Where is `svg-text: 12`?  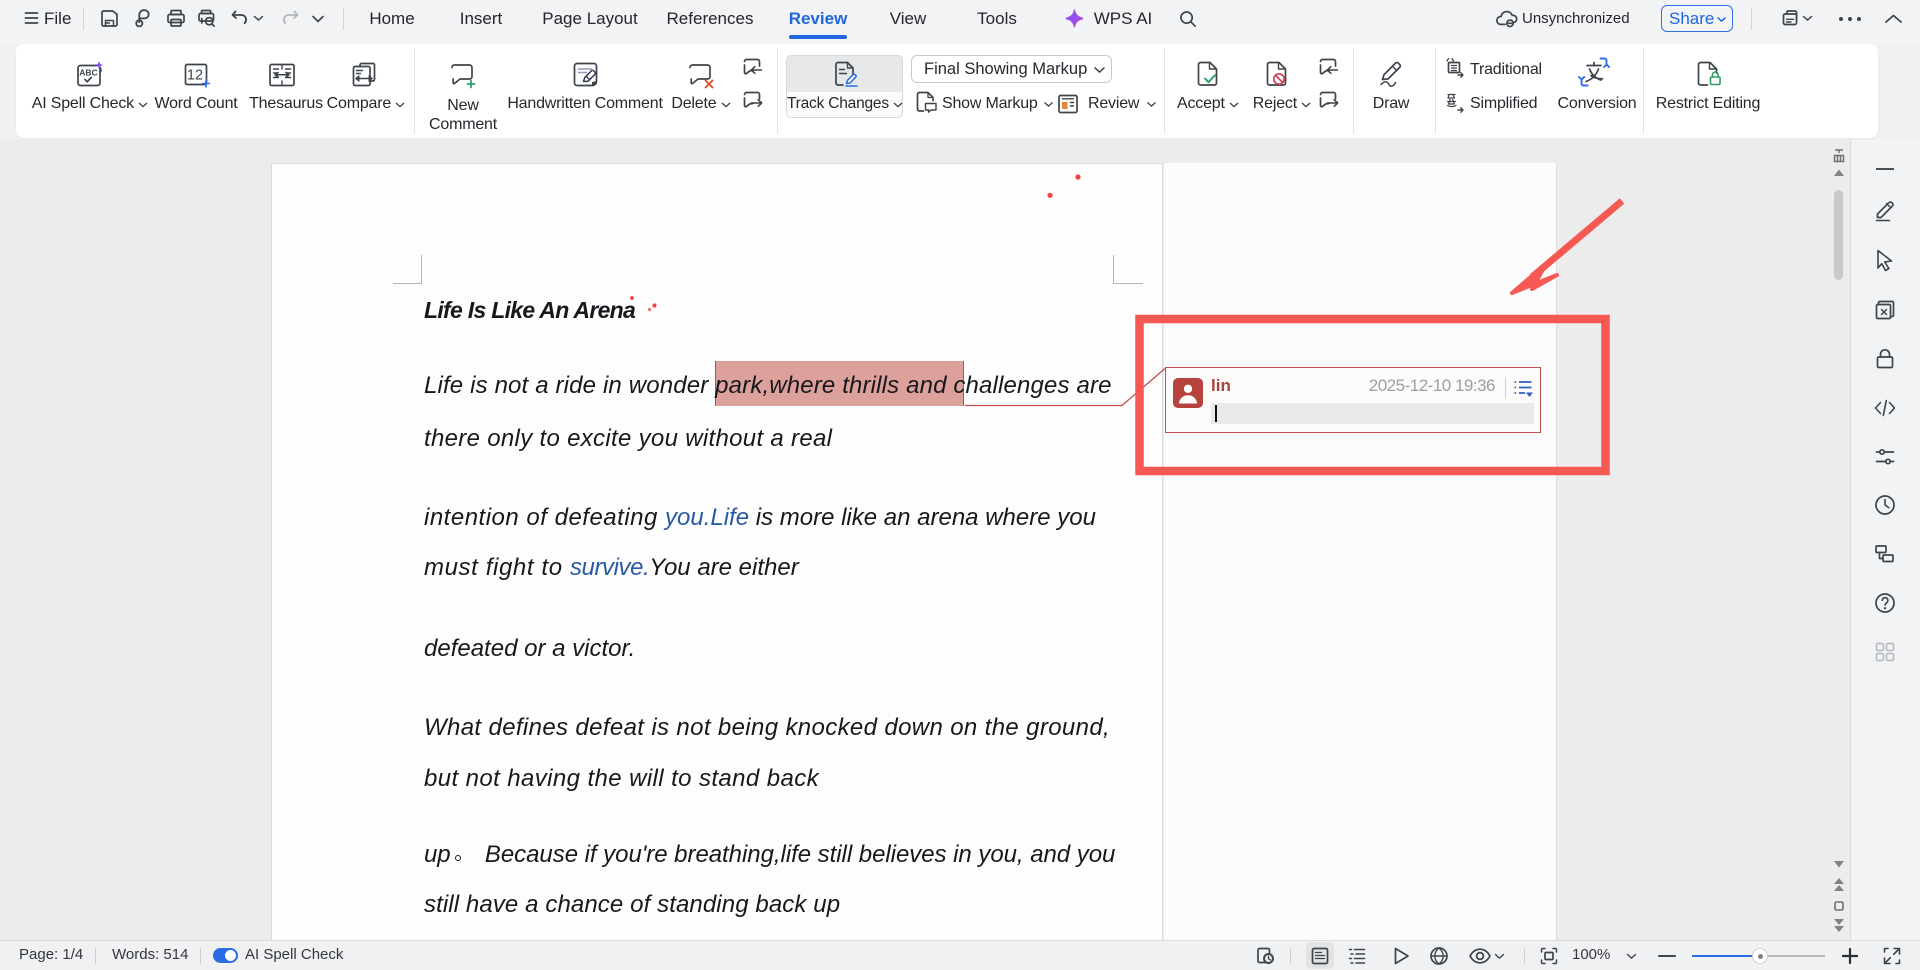 svg-text: 12 is located at coordinates (195, 76).